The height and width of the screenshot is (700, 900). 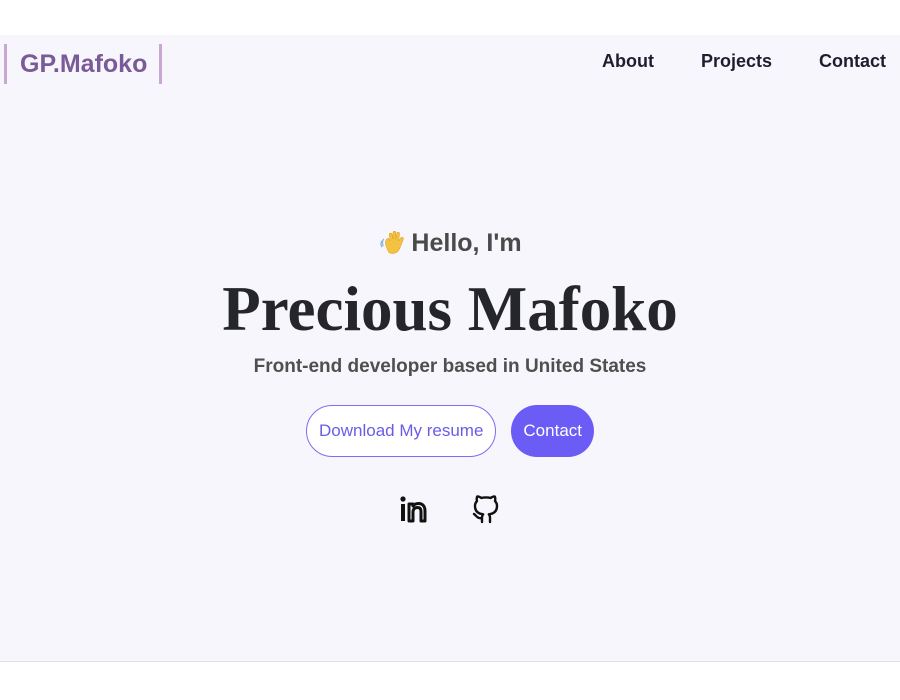 What do you see at coordinates (852, 61) in the screenshot?
I see `nav-contact: Contact` at bounding box center [852, 61].